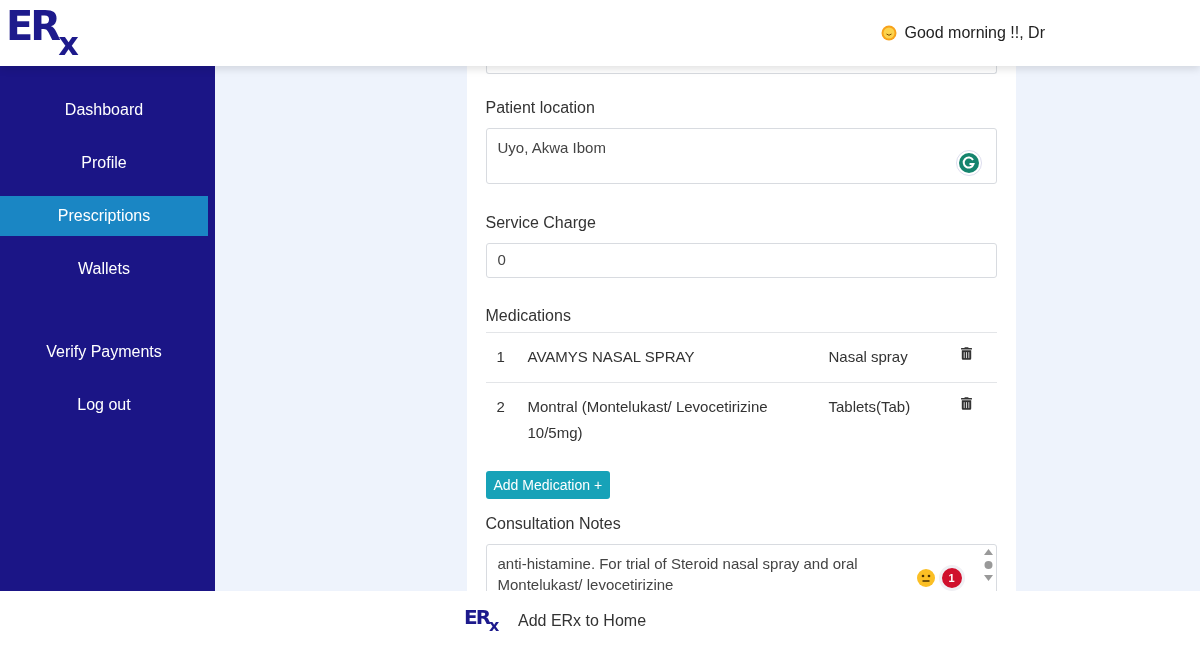 The width and height of the screenshot is (1200, 651). Describe the element at coordinates (968, 163) in the screenshot. I see `grammar-checker-icon` at that location.